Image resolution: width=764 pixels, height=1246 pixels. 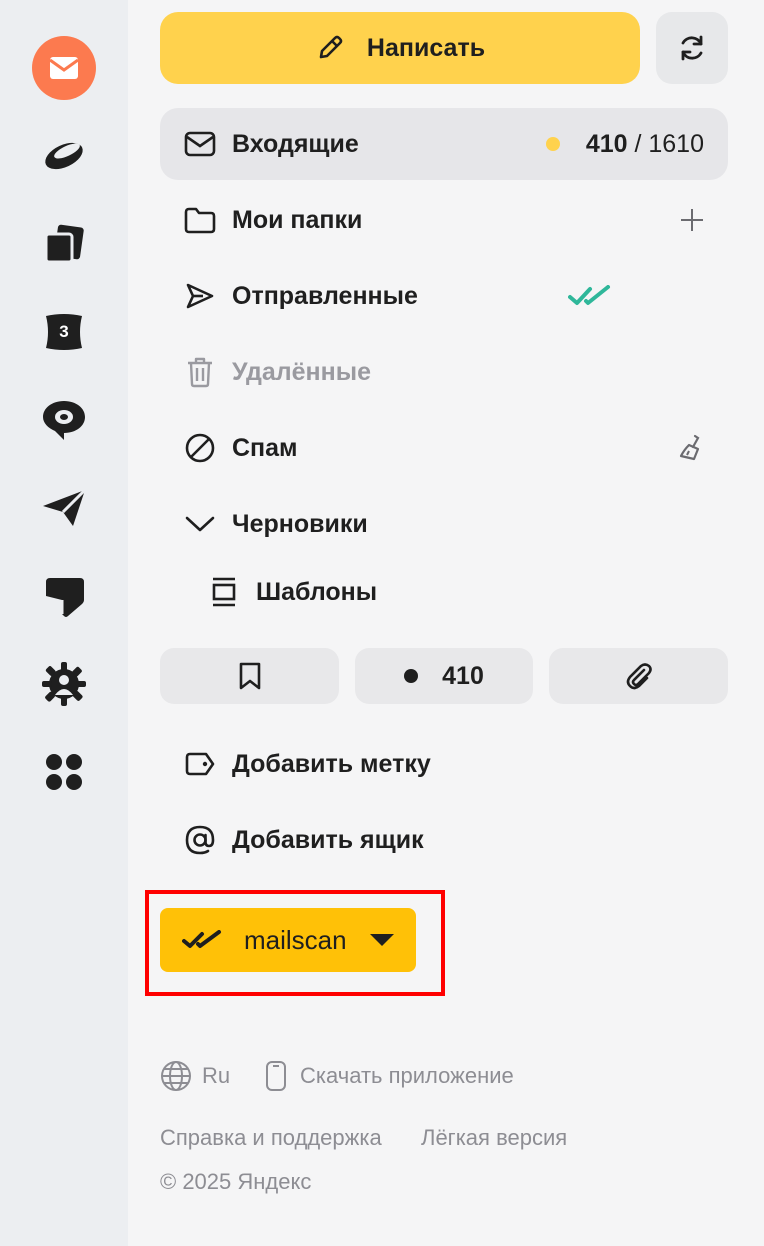 I want to click on calendar-badge: 3, so click(x=64, y=331).